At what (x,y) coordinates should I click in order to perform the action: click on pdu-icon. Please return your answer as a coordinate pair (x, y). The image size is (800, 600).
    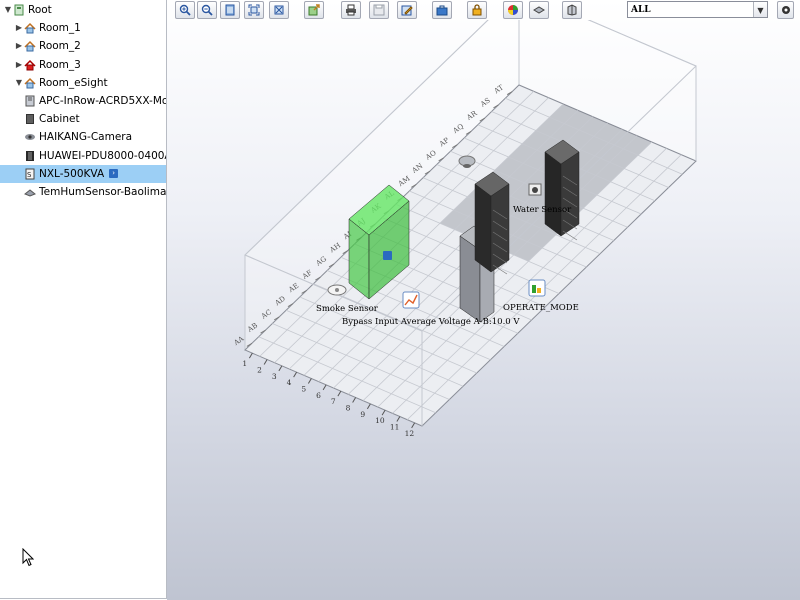
    Looking at the image, I should click on (30, 155).